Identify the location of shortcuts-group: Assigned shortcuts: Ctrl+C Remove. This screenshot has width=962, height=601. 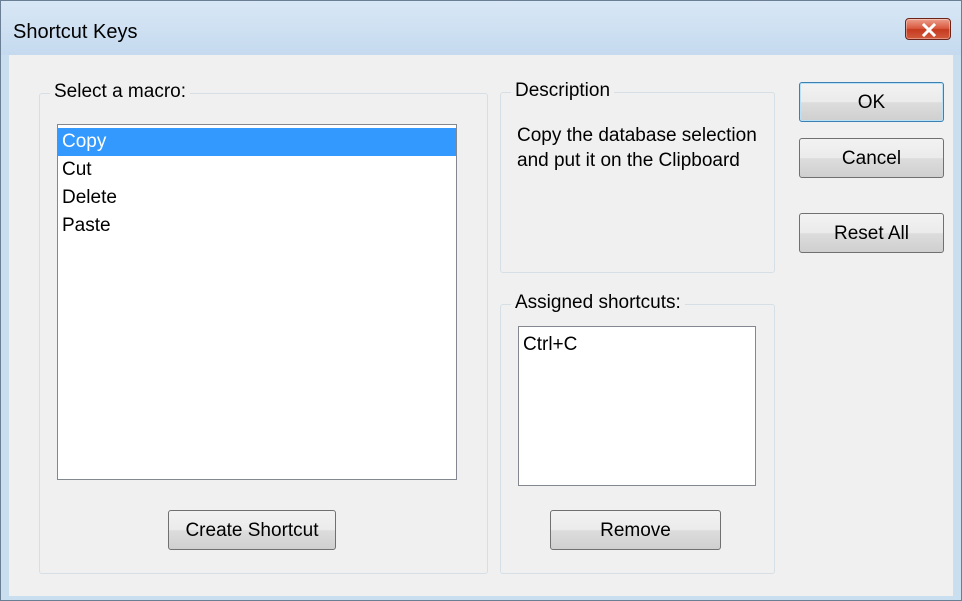
(637, 433).